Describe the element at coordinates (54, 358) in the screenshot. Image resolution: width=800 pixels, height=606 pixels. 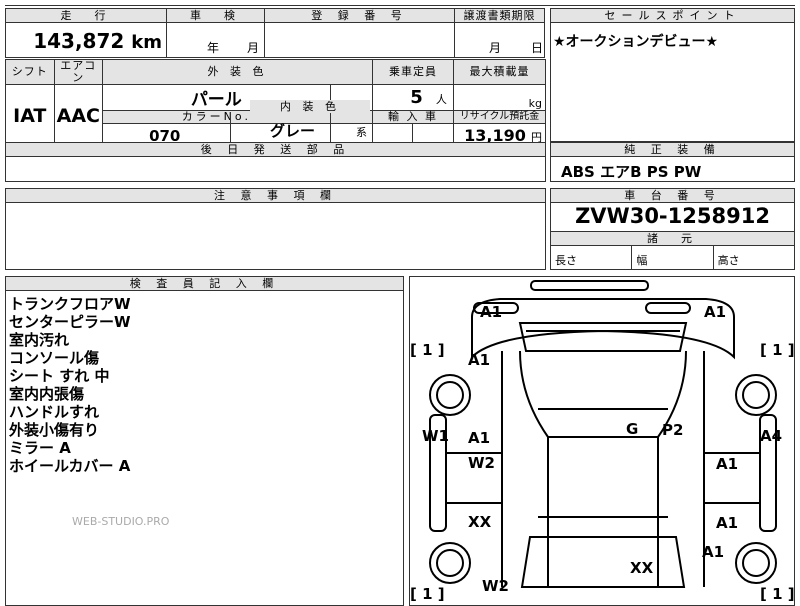
I see `note-line: コンソール傷` at that location.